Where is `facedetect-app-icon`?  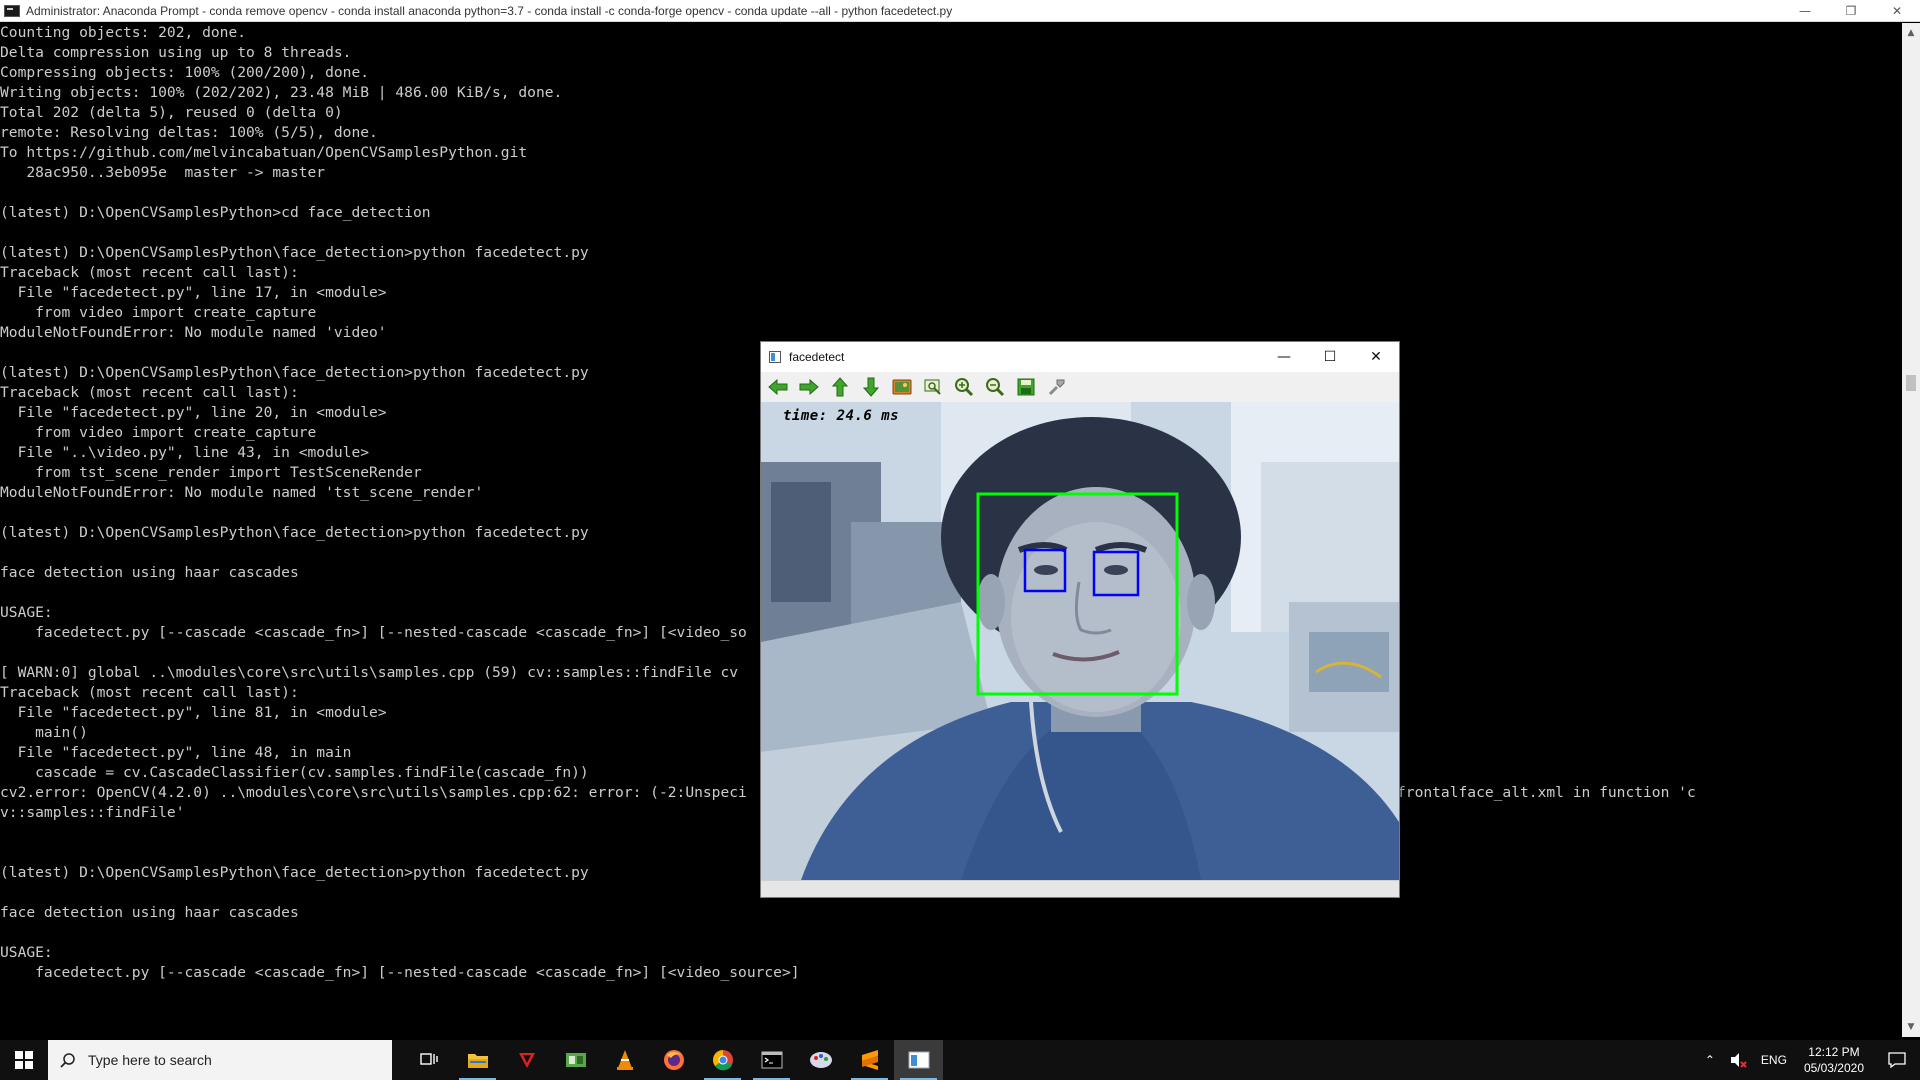
facedetect-app-icon is located at coordinates (775, 357).